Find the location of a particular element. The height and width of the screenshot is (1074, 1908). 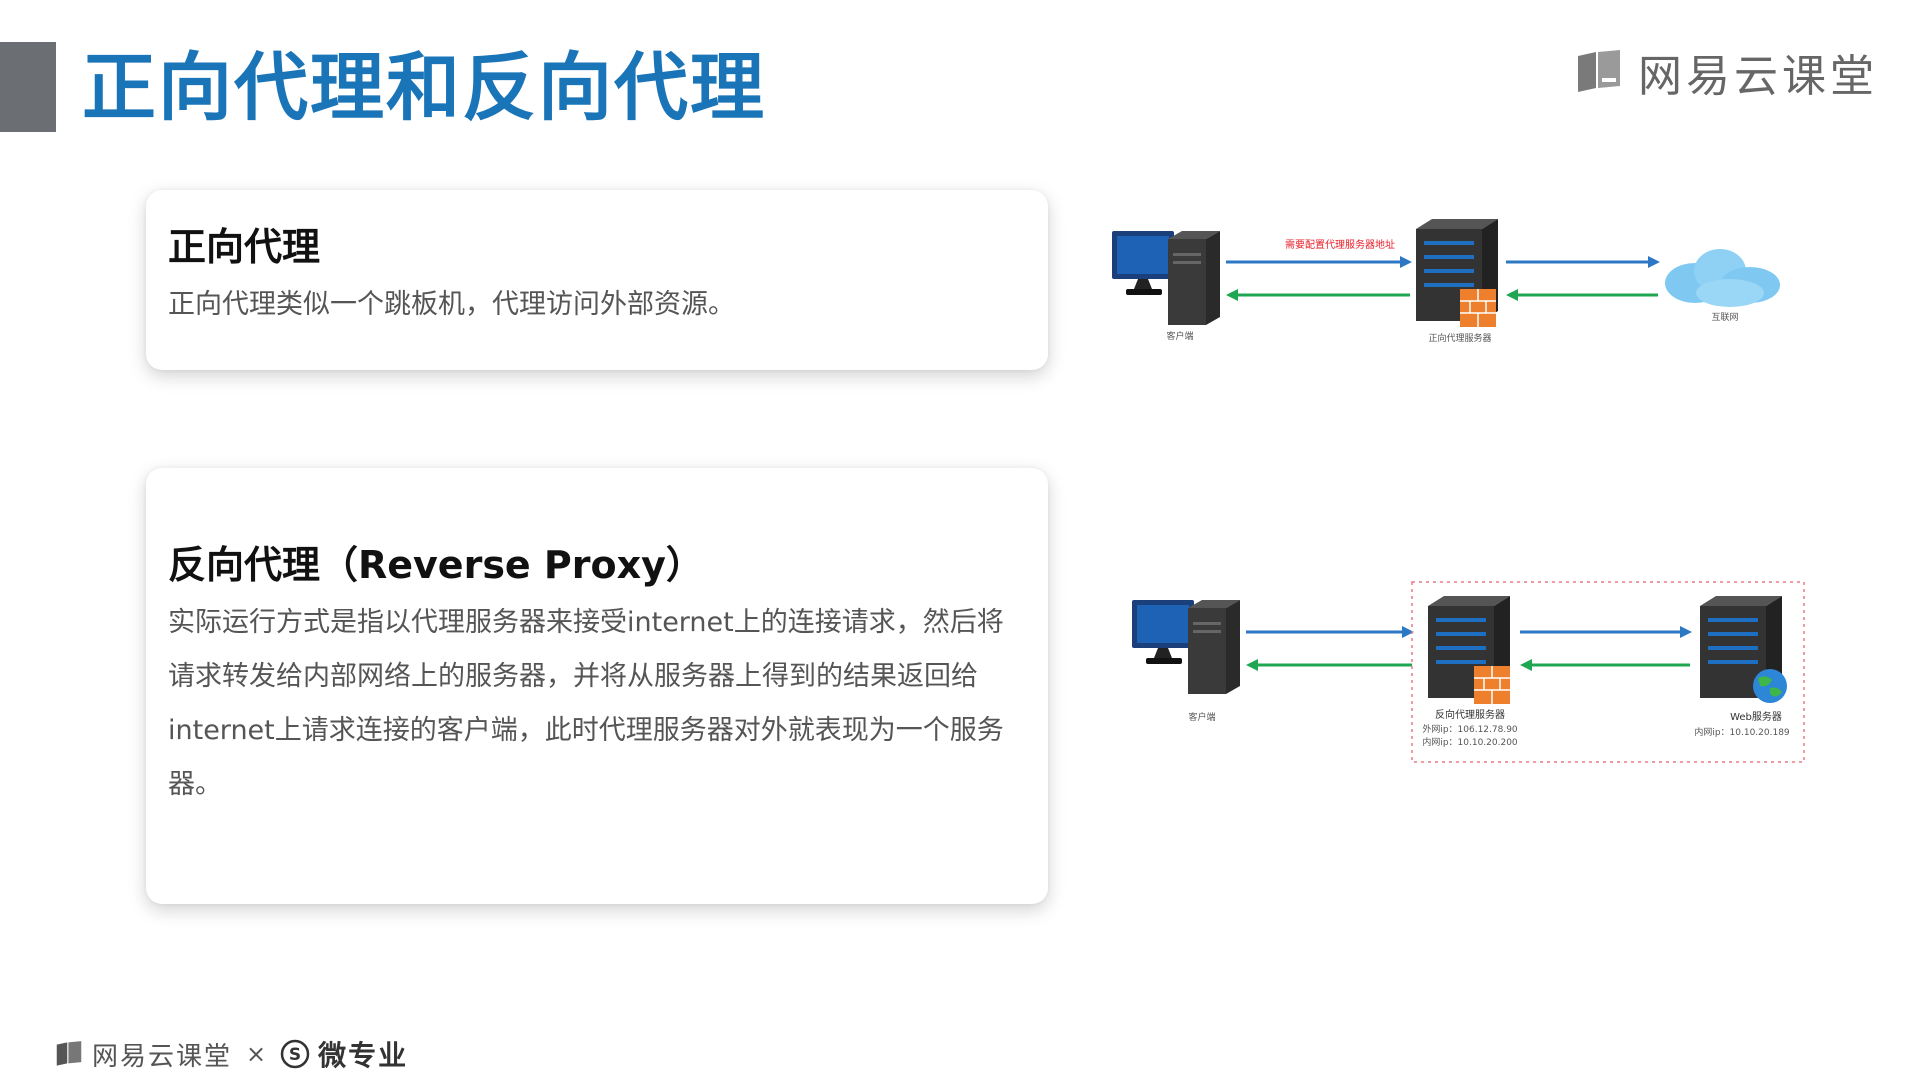

cloud-icon is located at coordinates (1722, 278).